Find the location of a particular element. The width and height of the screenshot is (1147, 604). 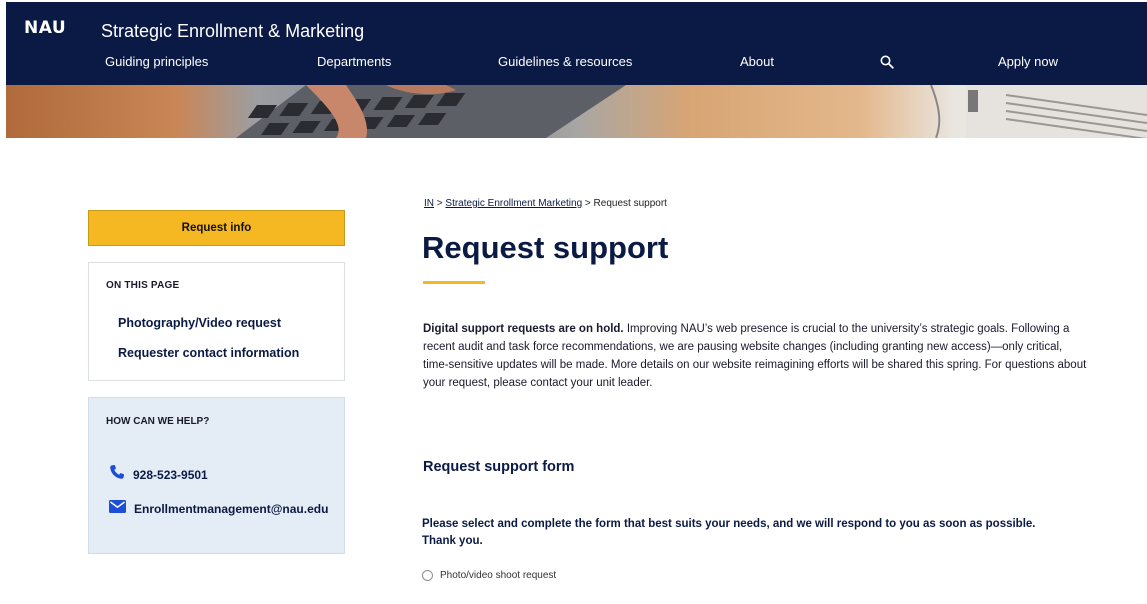

nav-departments: Departments is located at coordinates (354, 61).